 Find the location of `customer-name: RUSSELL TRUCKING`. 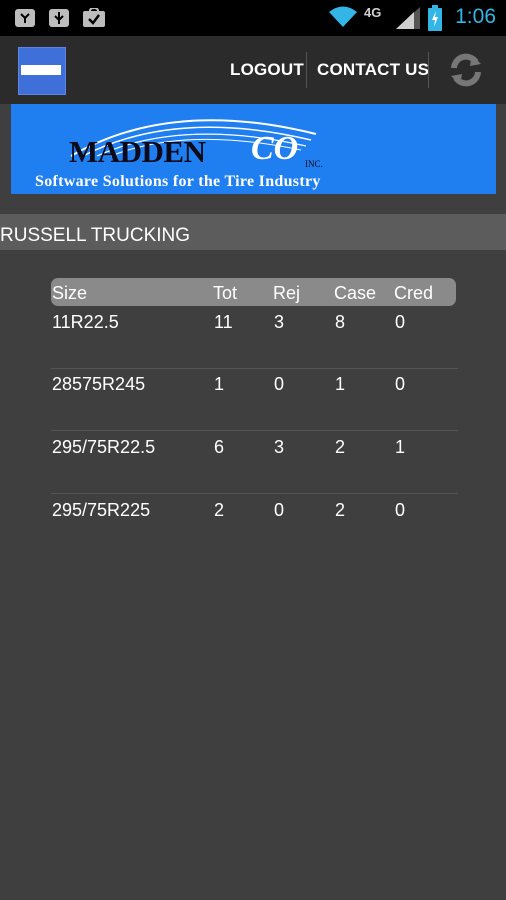

customer-name: RUSSELL TRUCKING is located at coordinates (95, 235).